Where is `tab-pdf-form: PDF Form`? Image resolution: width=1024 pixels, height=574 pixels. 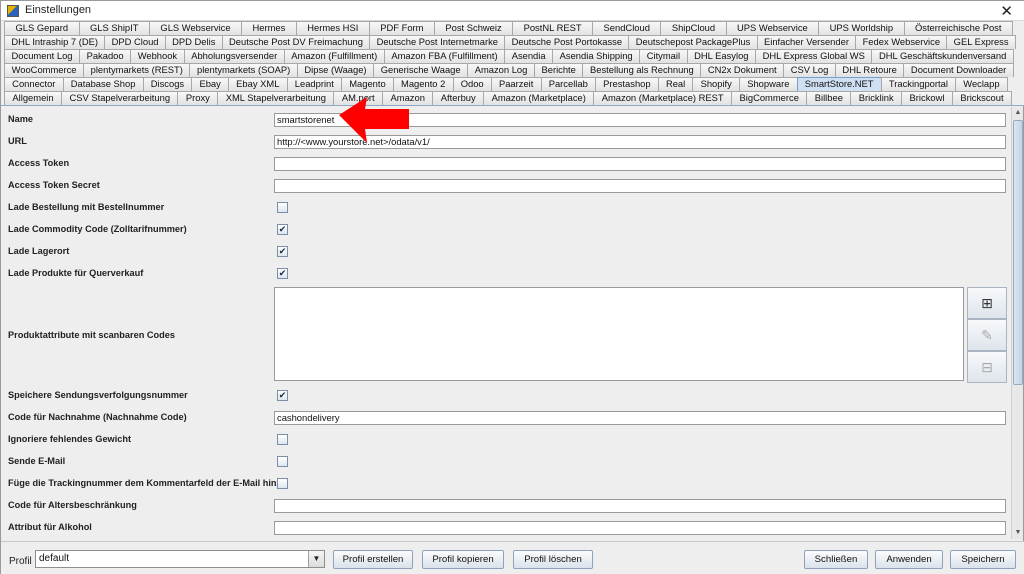 tab-pdf-form: PDF Form is located at coordinates (401, 28).